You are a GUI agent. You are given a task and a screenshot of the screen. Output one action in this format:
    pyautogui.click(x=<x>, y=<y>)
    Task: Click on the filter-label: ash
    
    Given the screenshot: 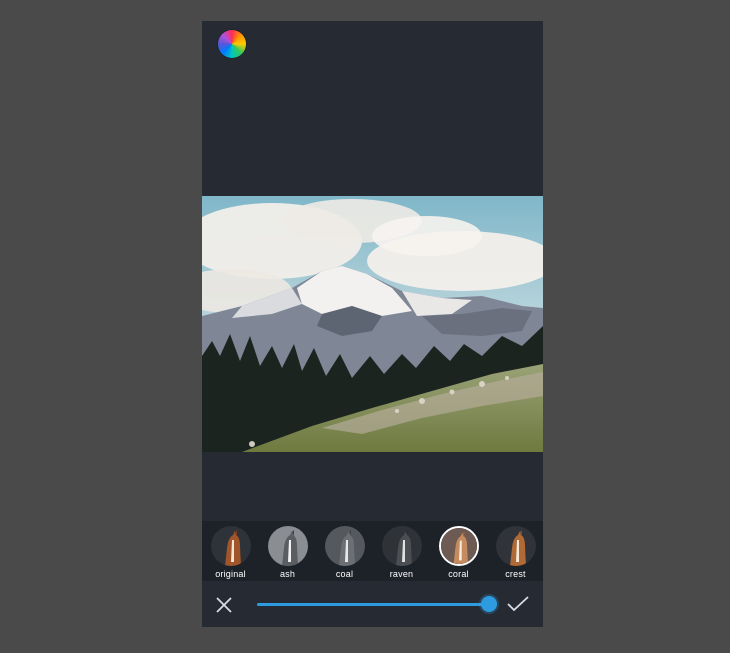 What is the action you would take?
    pyautogui.click(x=287, y=574)
    